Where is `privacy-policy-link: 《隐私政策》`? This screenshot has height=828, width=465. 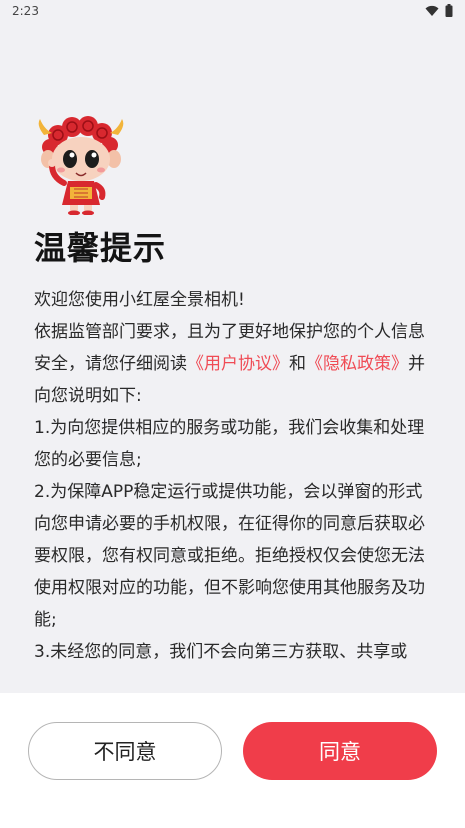 privacy-policy-link: 《隐私政策》 is located at coordinates (357, 364).